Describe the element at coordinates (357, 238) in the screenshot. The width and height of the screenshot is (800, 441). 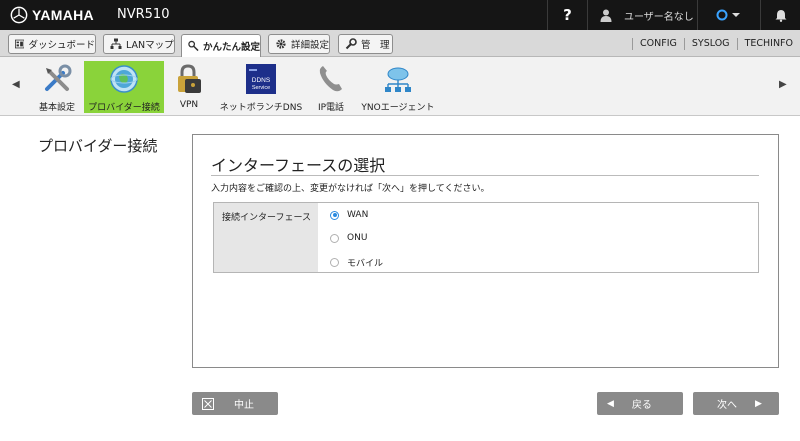
I see `radio-label: ONU` at that location.